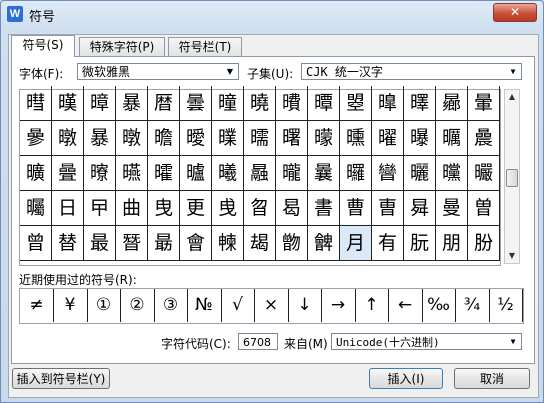 This screenshot has height=403, width=544. I want to click on recent-symbol-cell: ≠, so click(37, 305).